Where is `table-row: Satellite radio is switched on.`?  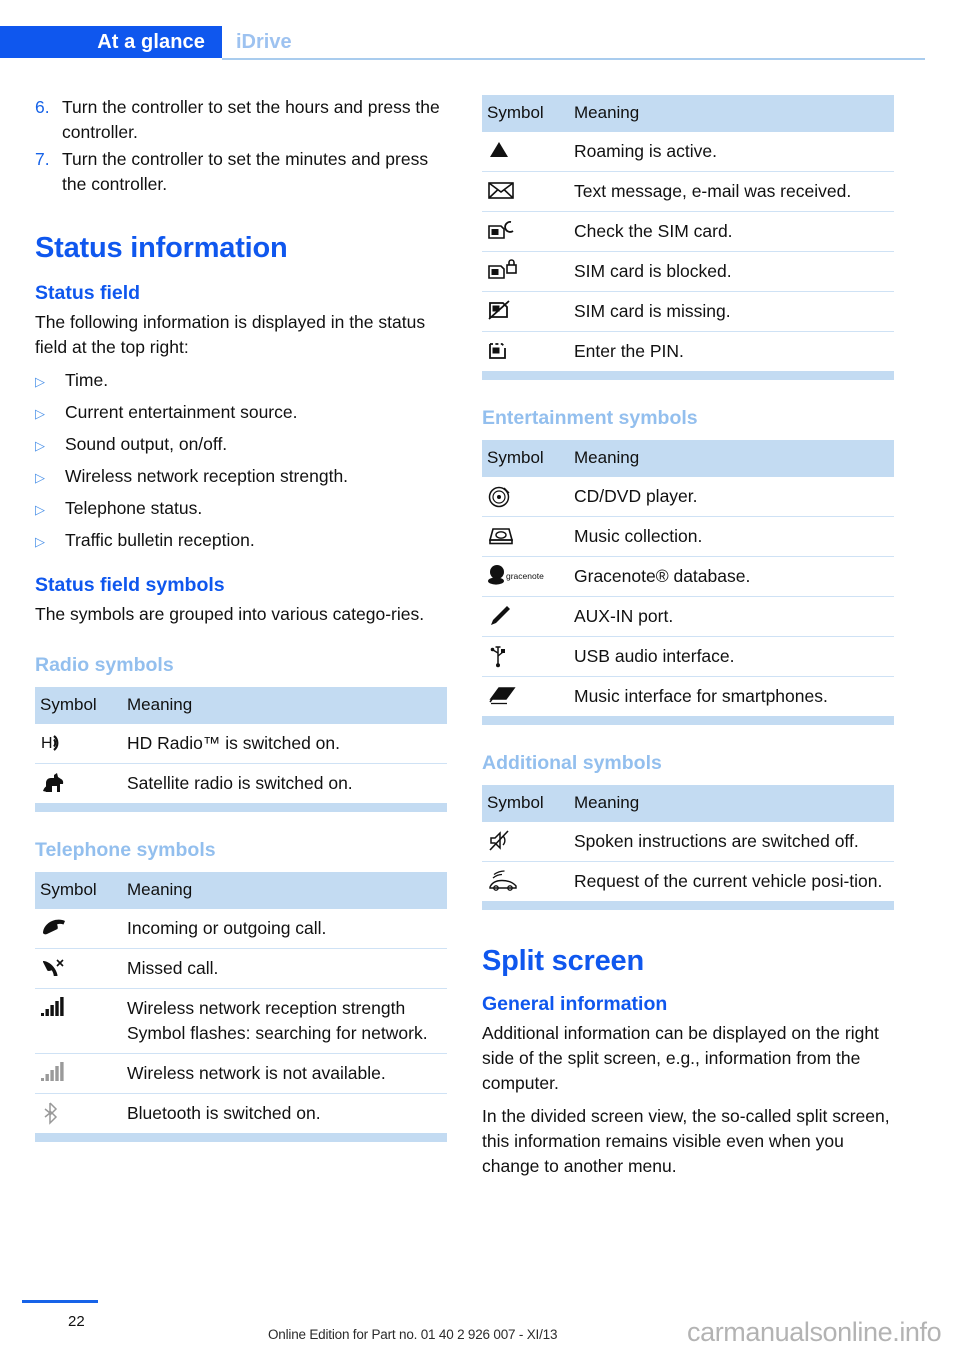 table-row: Satellite radio is switched on. is located at coordinates (241, 784).